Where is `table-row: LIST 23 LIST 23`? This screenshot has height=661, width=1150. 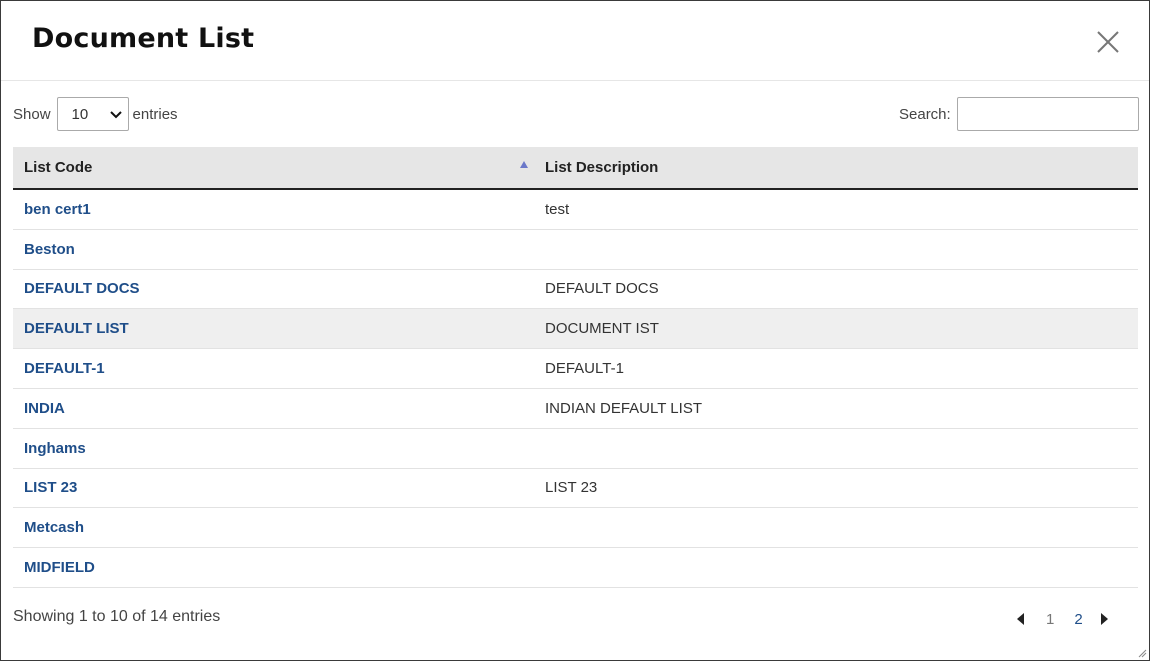 table-row: LIST 23 LIST 23 is located at coordinates (575, 489).